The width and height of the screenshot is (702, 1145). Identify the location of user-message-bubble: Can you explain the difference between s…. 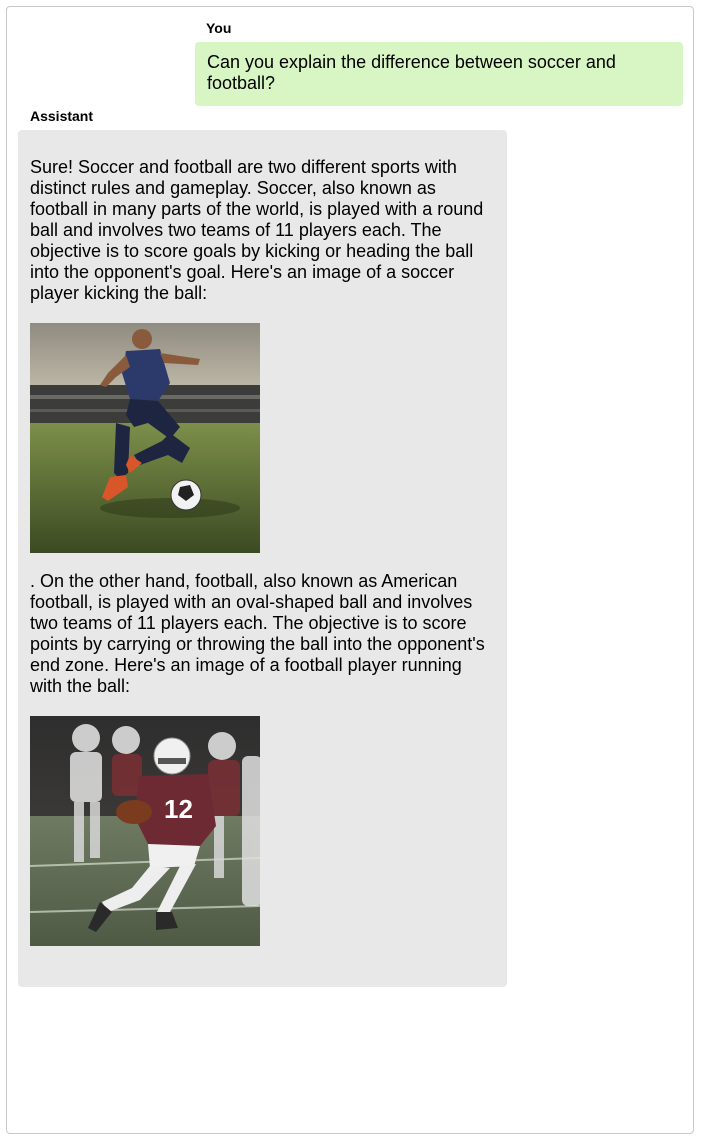
(439, 74).